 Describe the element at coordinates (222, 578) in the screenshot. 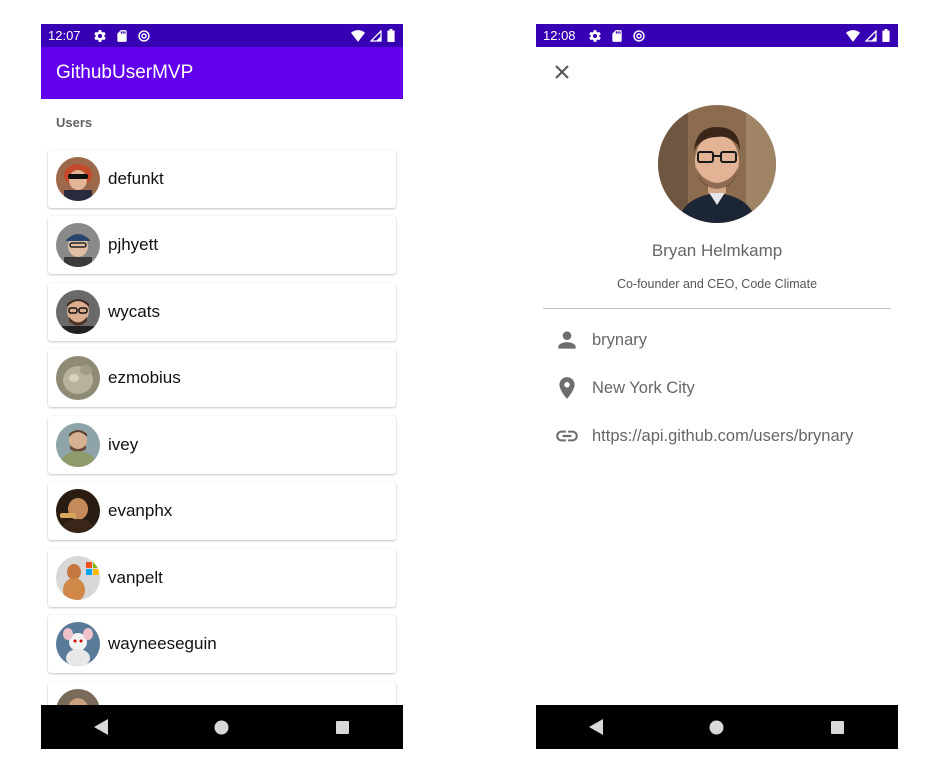

I see `user-card: vanpelt` at that location.